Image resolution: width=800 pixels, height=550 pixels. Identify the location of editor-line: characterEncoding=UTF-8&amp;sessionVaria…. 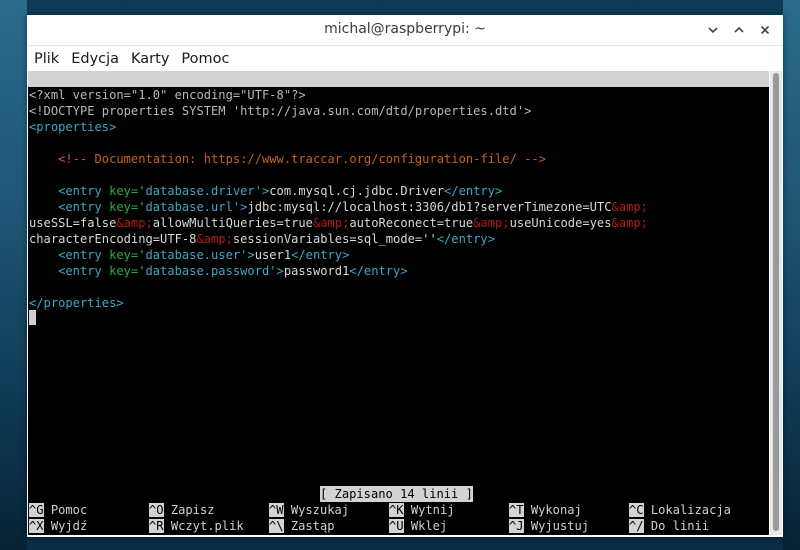
(262, 239).